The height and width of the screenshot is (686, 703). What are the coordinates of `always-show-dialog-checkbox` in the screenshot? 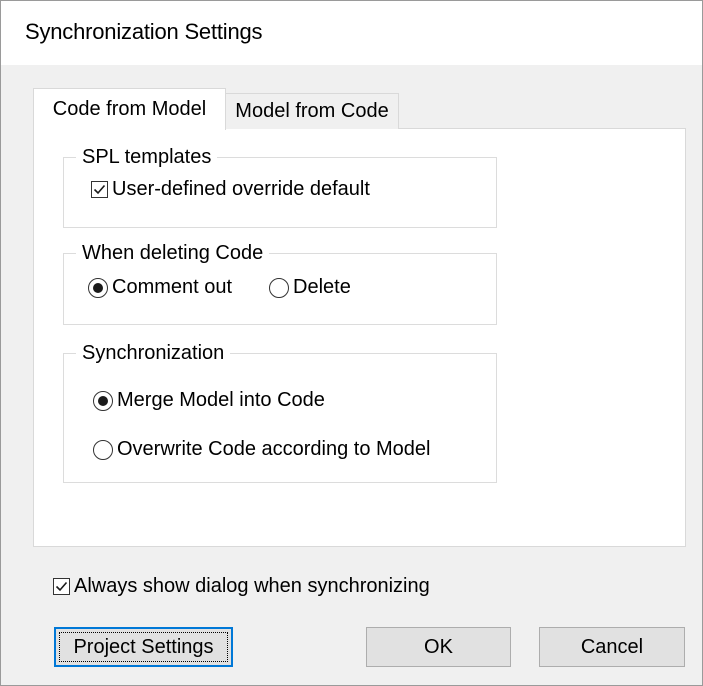 It's located at (61, 586).